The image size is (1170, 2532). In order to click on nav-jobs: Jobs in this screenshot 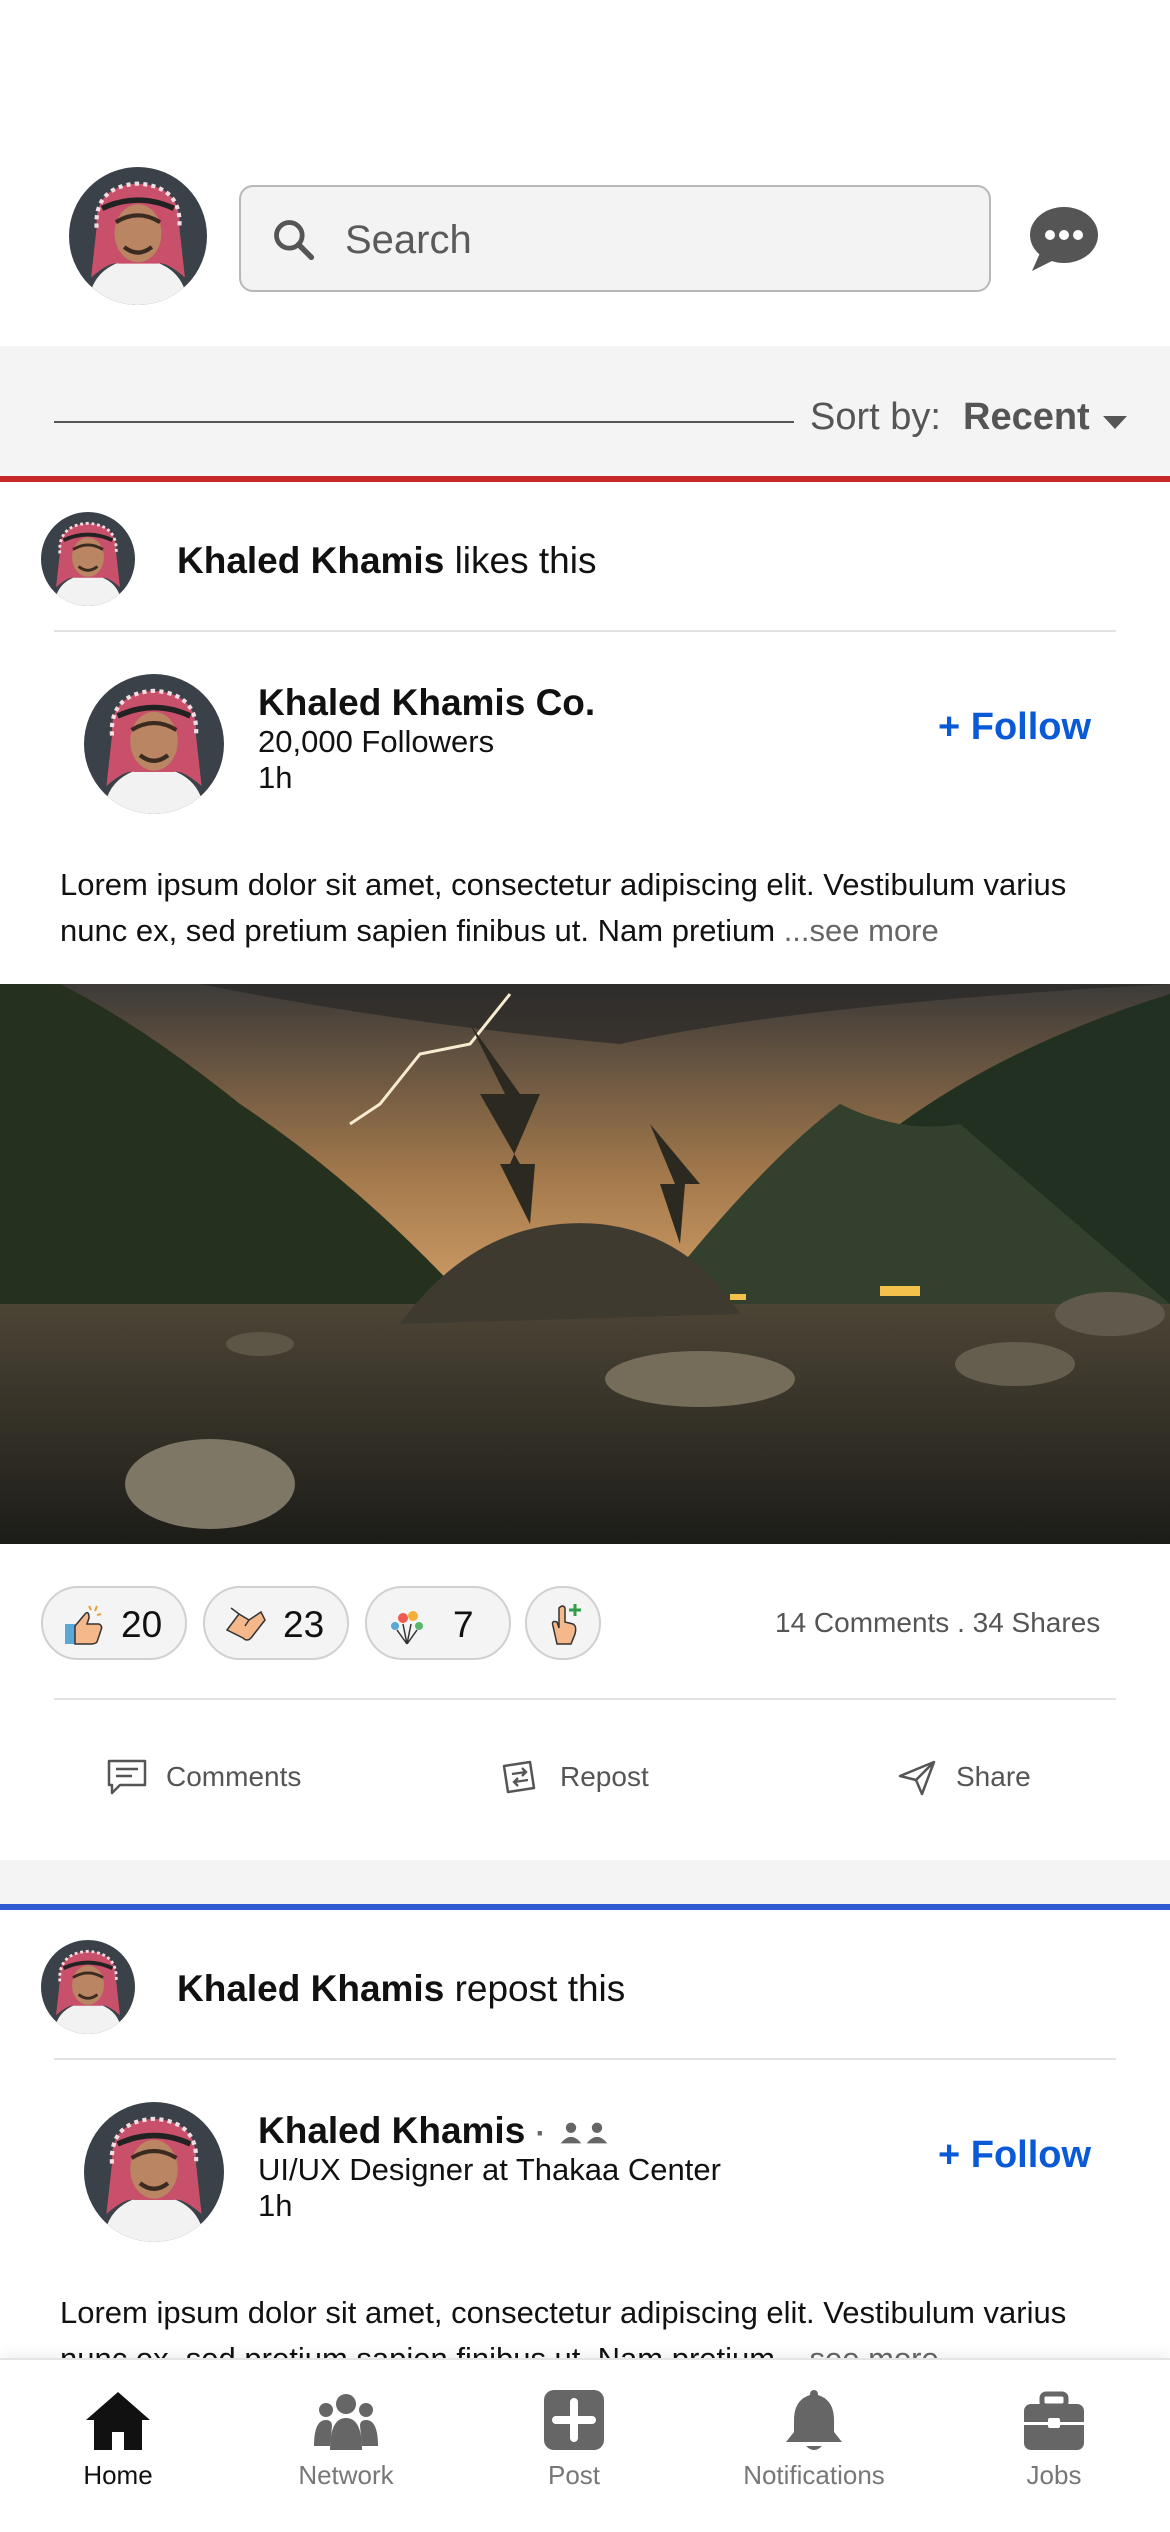, I will do `click(1054, 2439)`.